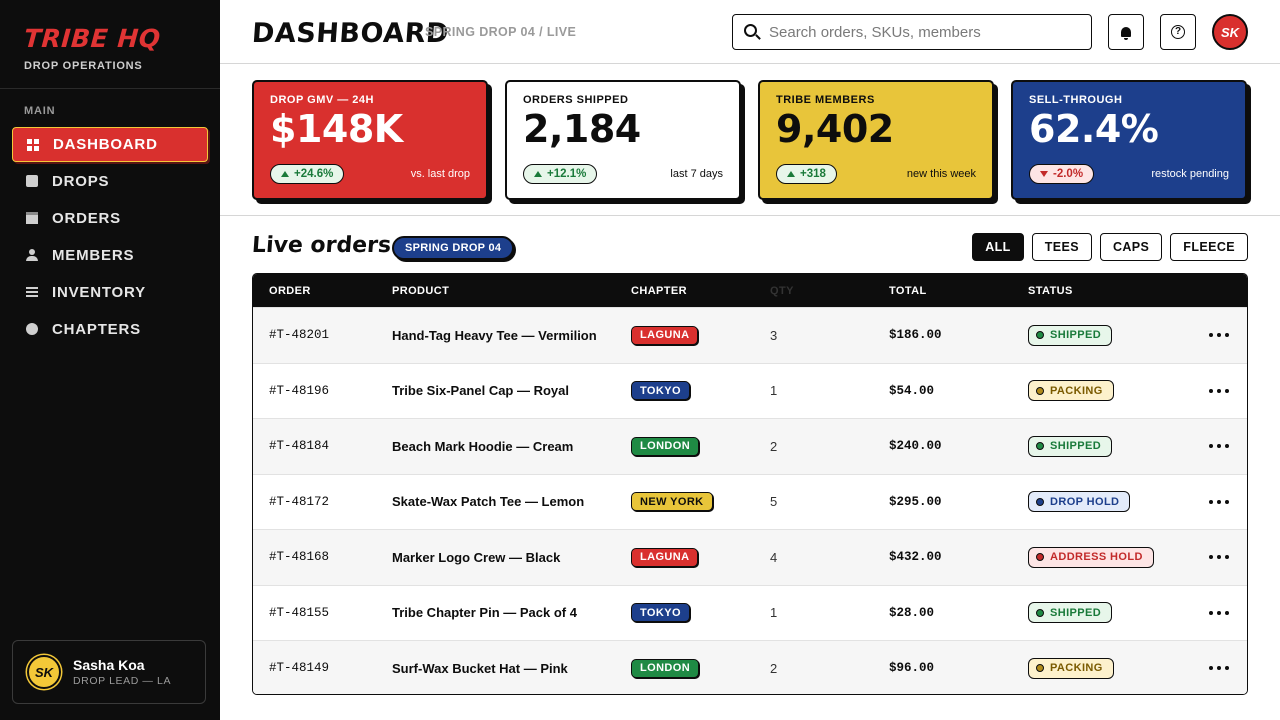 Image resolution: width=1280 pixels, height=720 pixels. I want to click on column-header-product: PRODUCT, so click(511, 291).